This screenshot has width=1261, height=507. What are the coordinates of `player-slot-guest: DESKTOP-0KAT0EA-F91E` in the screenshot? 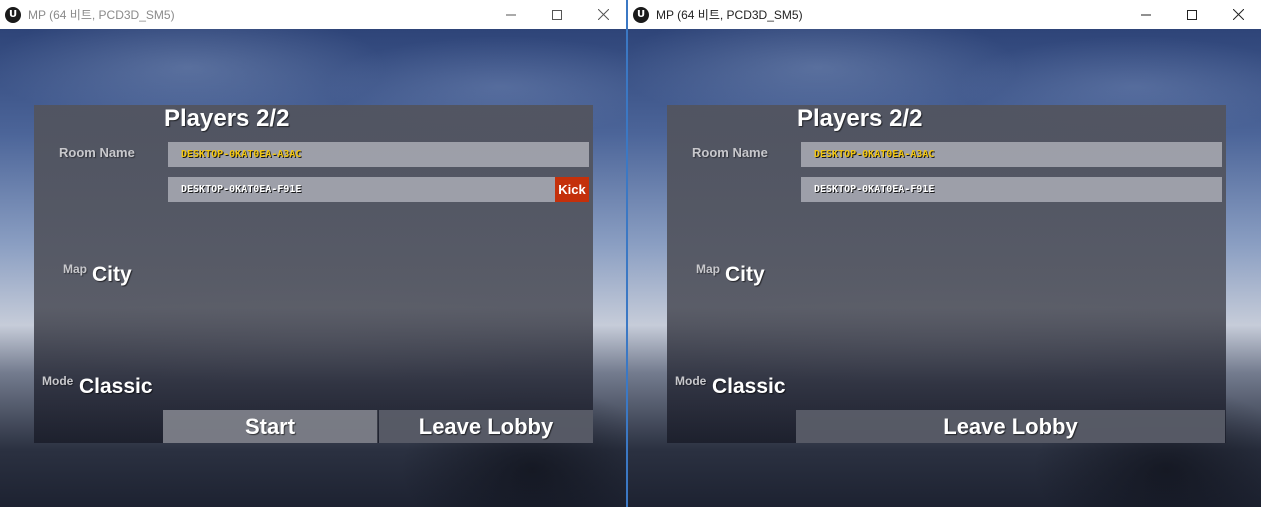 It's located at (1011, 189).